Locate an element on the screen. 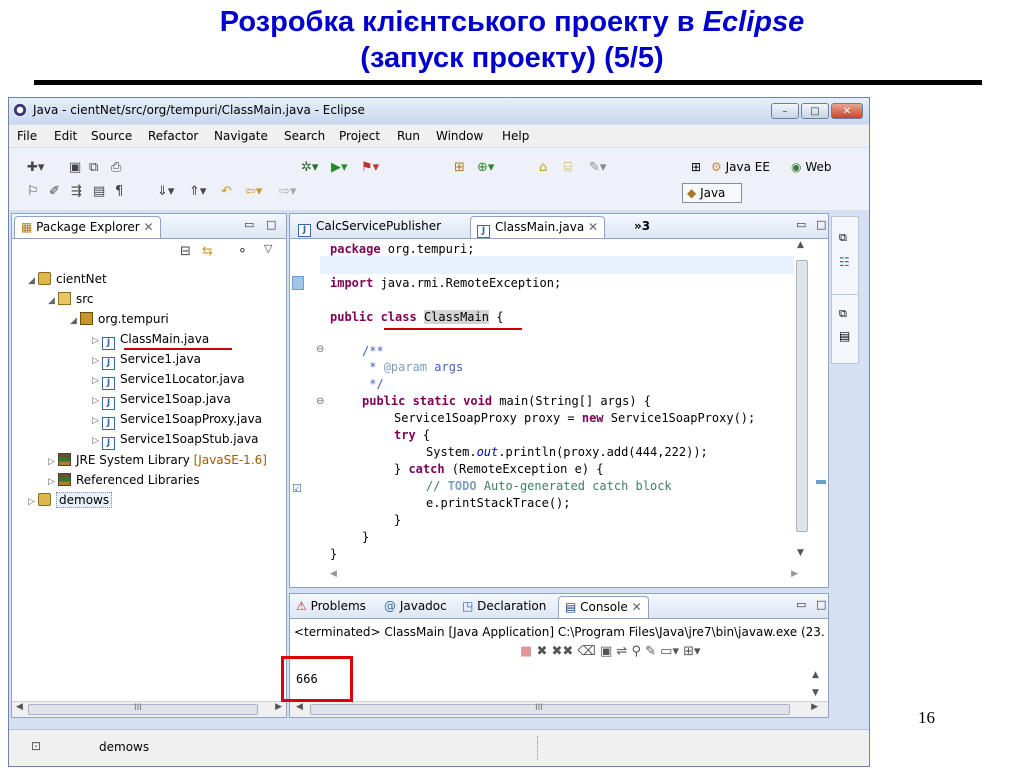 The image size is (1024, 768). pin-console-icon: ⚲ is located at coordinates (636, 651).